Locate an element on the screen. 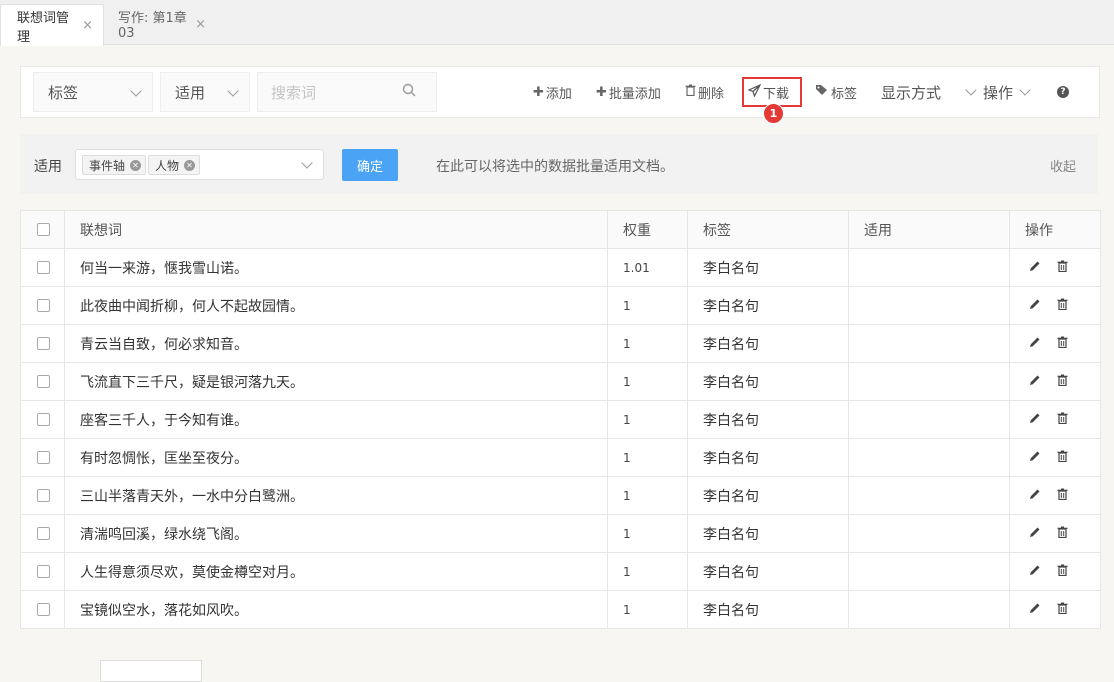  operations-dropdown: 操作 is located at coordinates (1007, 92).